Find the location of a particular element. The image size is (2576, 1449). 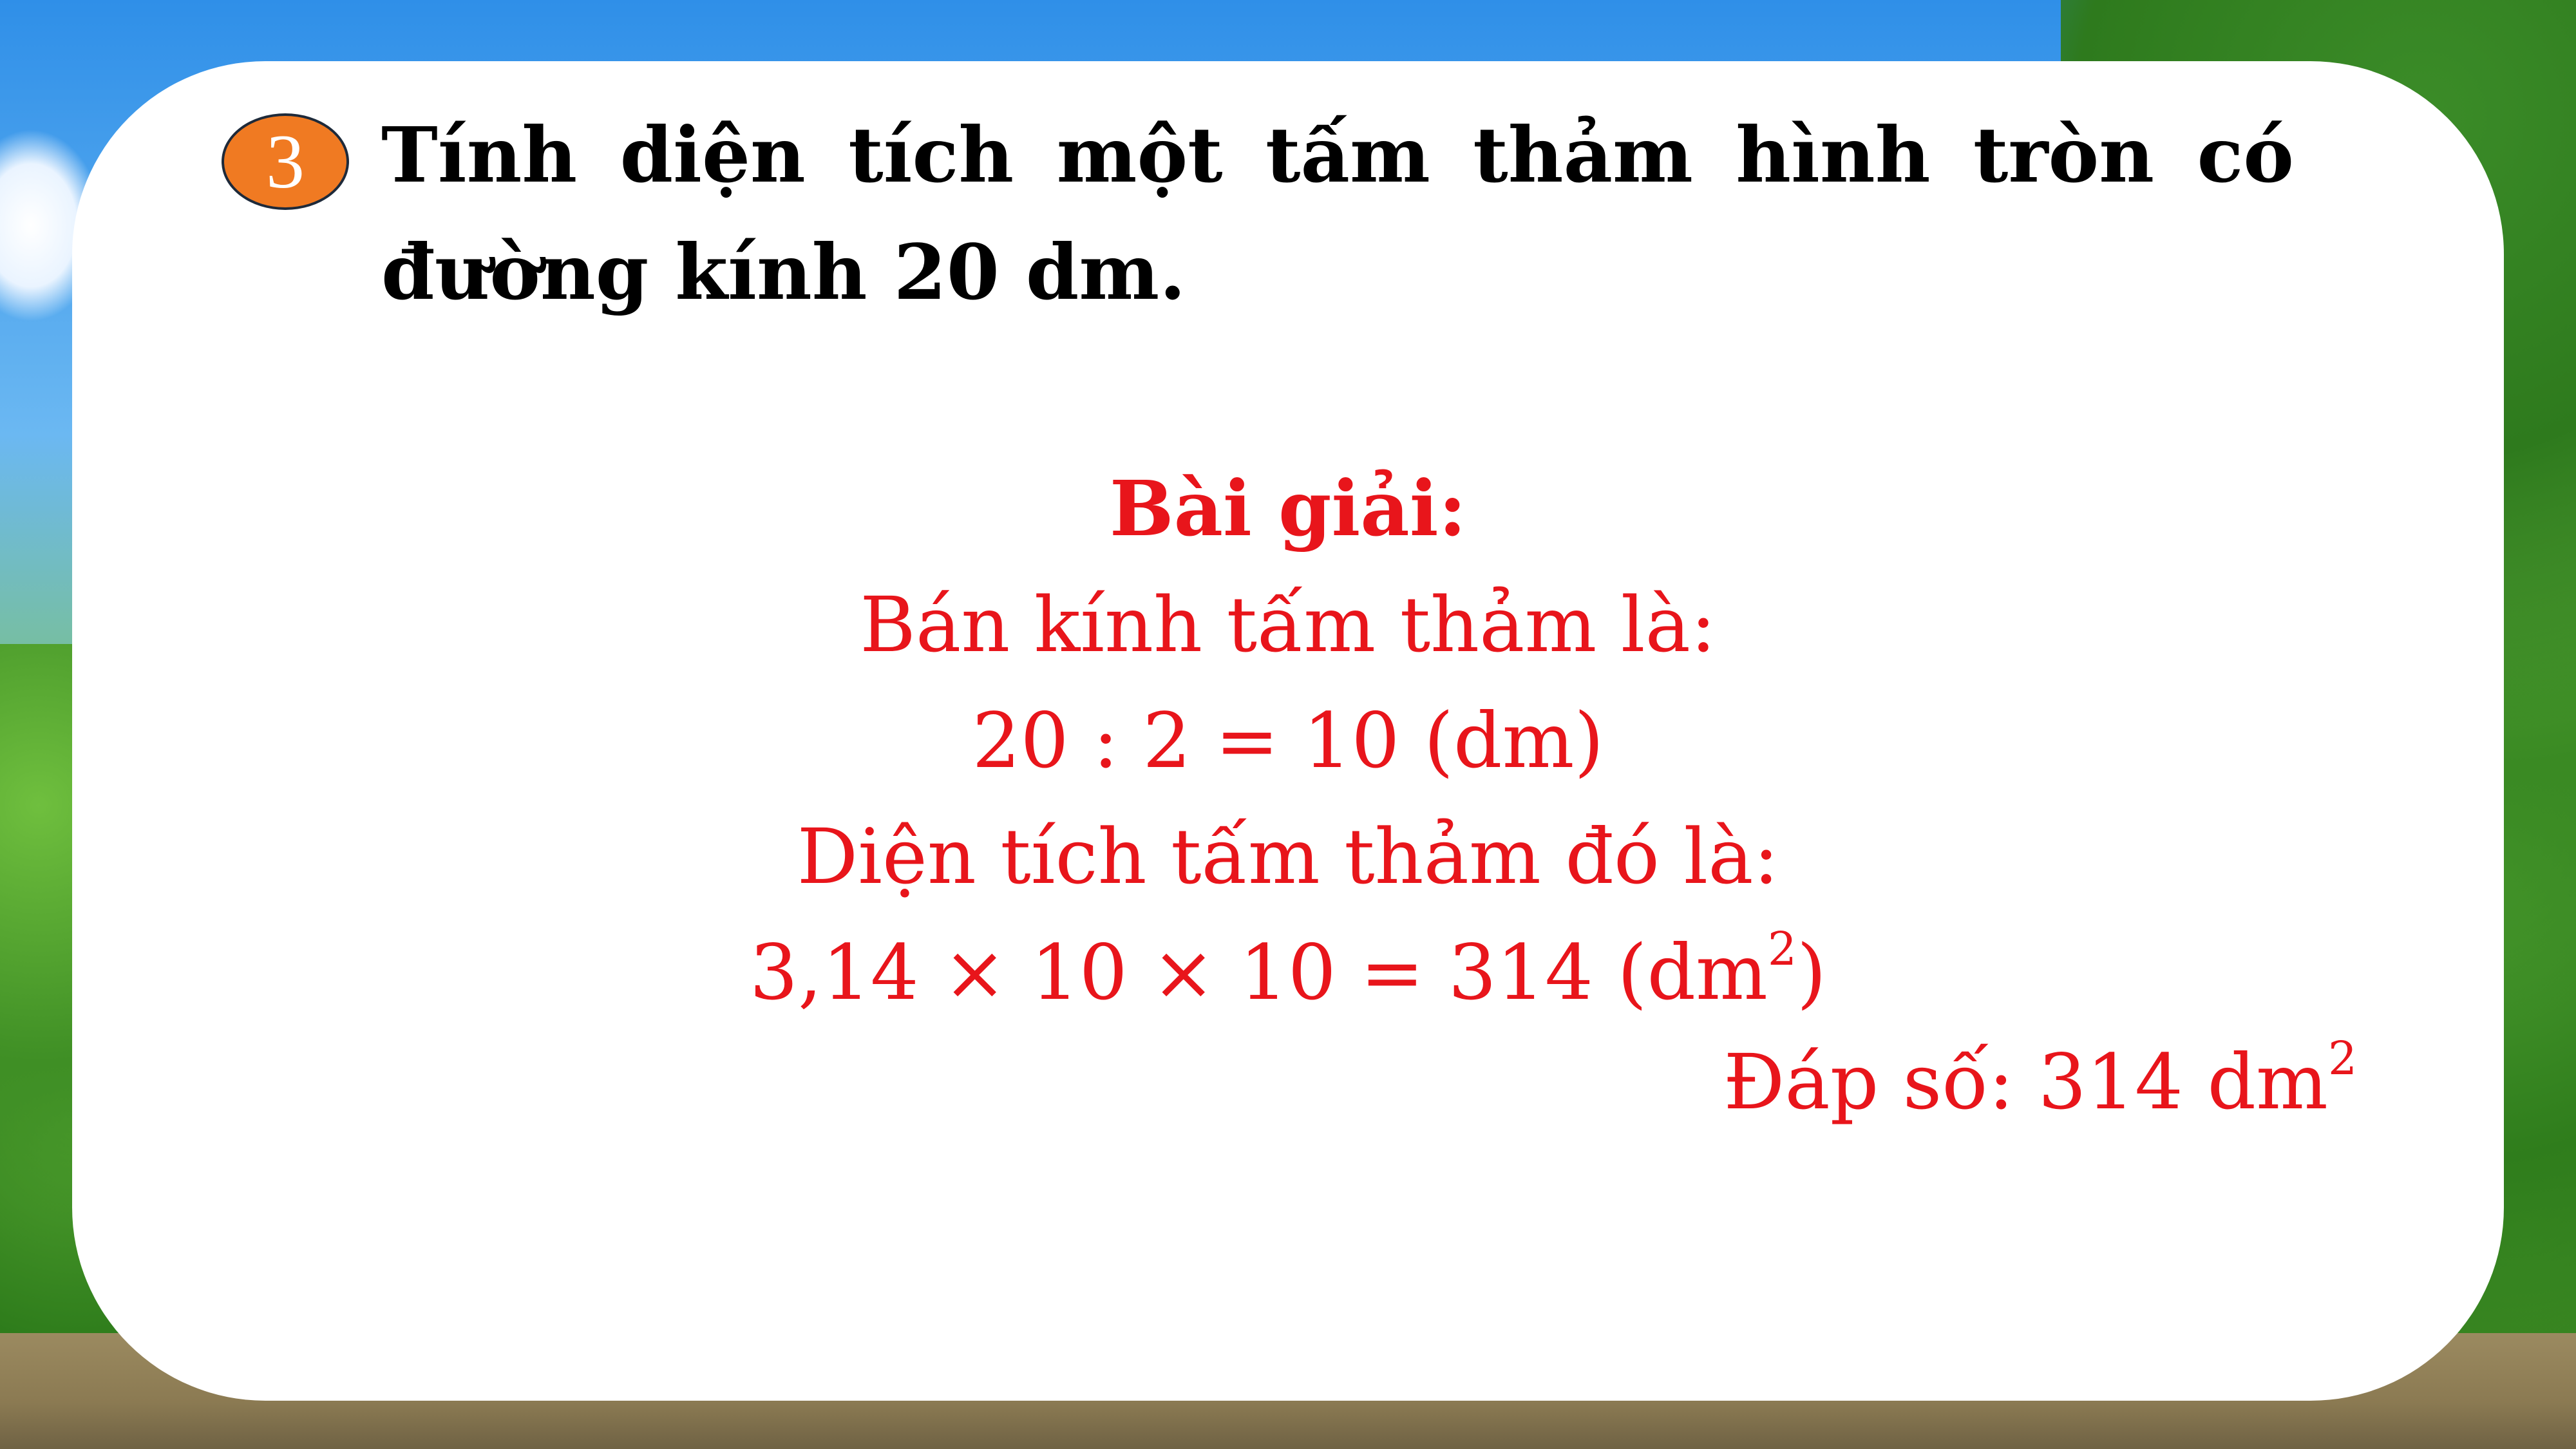

step2-calc-close: ) is located at coordinates (1811, 973).